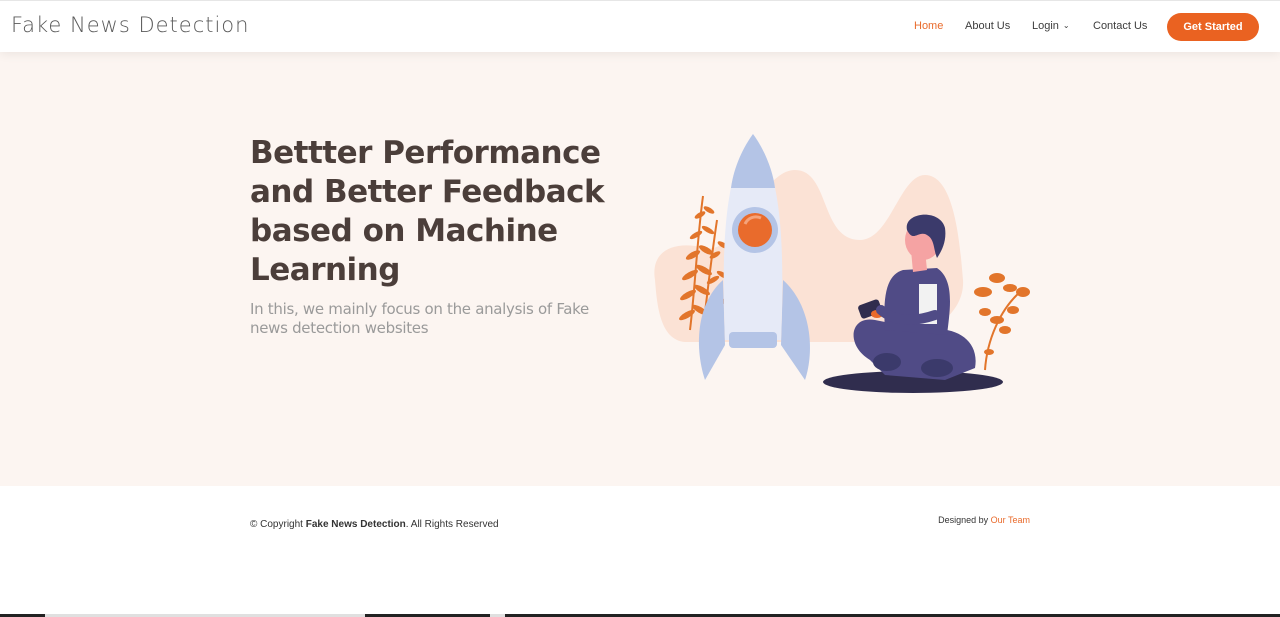 The width and height of the screenshot is (1280, 617). What do you see at coordinates (355, 524) in the screenshot?
I see `copyright-brand: Fake News Detection` at bounding box center [355, 524].